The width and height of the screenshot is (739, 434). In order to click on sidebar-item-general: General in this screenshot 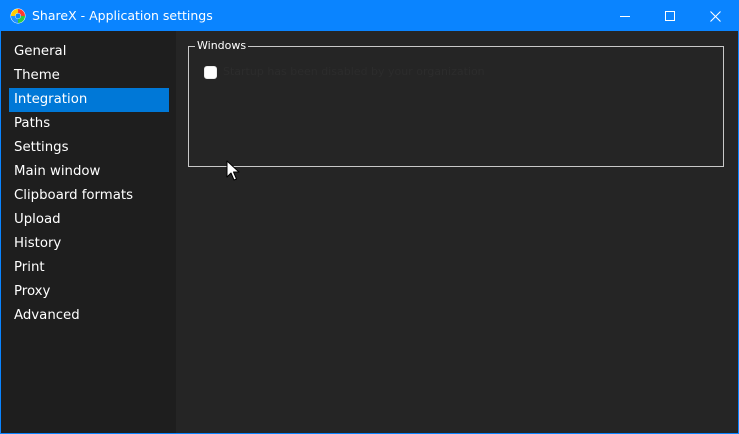, I will do `click(89, 52)`.